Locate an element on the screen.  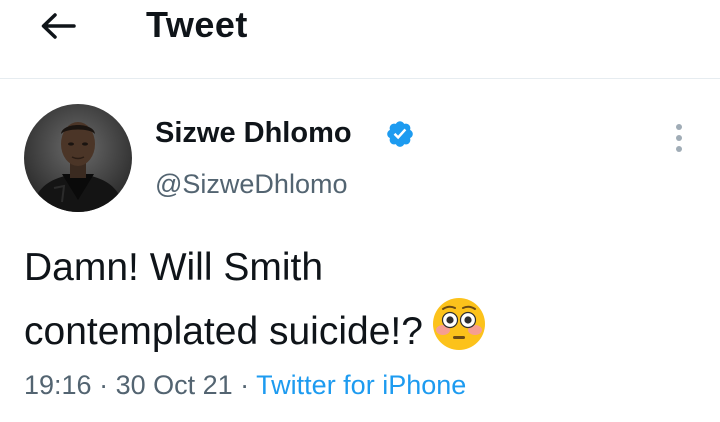
back-button is located at coordinates (58, 26).